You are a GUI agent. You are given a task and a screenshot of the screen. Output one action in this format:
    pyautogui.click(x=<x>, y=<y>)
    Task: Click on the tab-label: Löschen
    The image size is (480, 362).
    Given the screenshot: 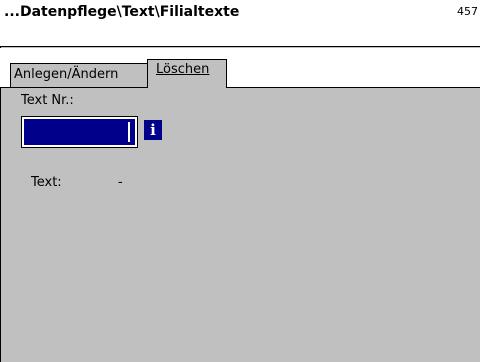 What is the action you would take?
    pyautogui.click(x=183, y=69)
    